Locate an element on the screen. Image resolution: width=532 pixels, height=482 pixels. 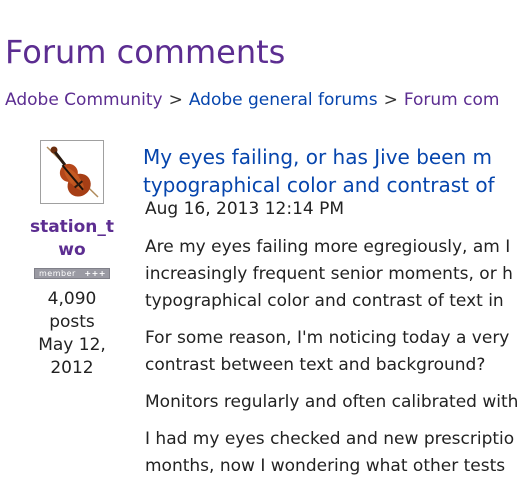
member-badge-stars: +++ is located at coordinates (95, 273).